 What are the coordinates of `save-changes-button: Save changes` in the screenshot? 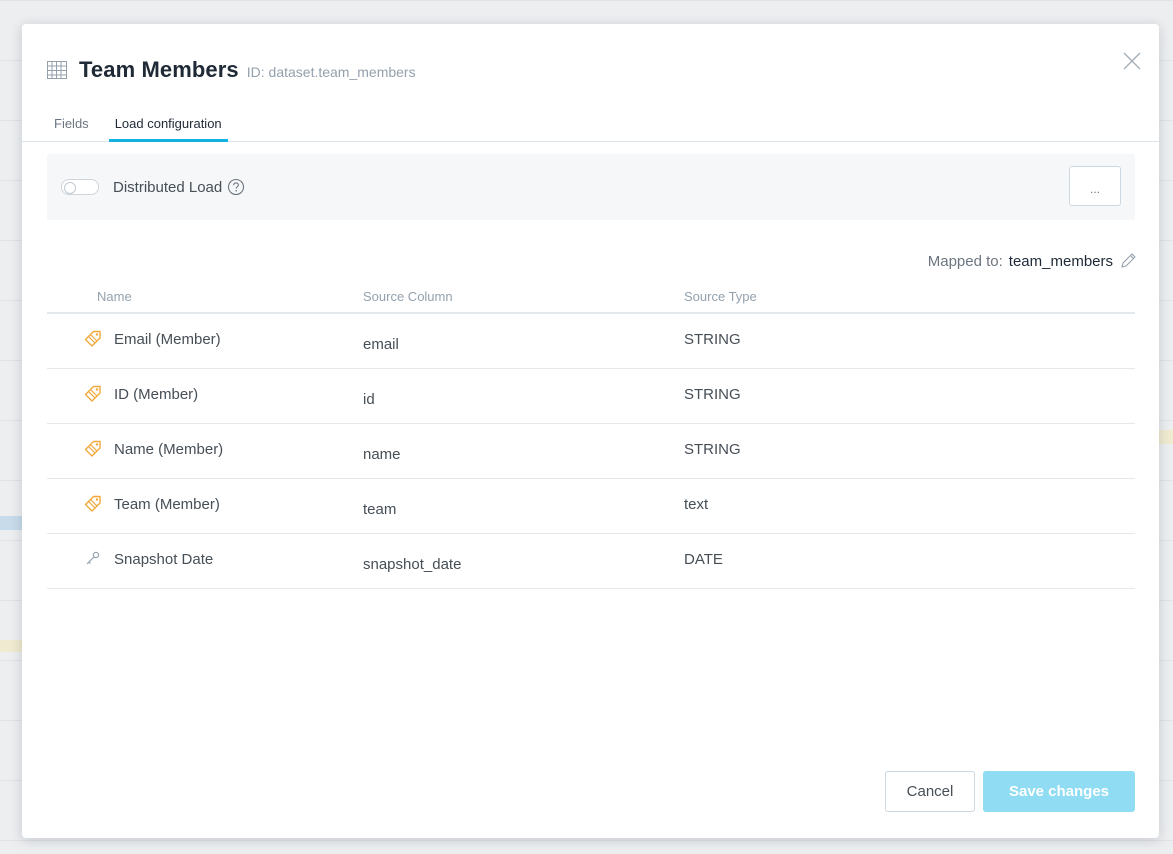 It's located at (1059, 791).